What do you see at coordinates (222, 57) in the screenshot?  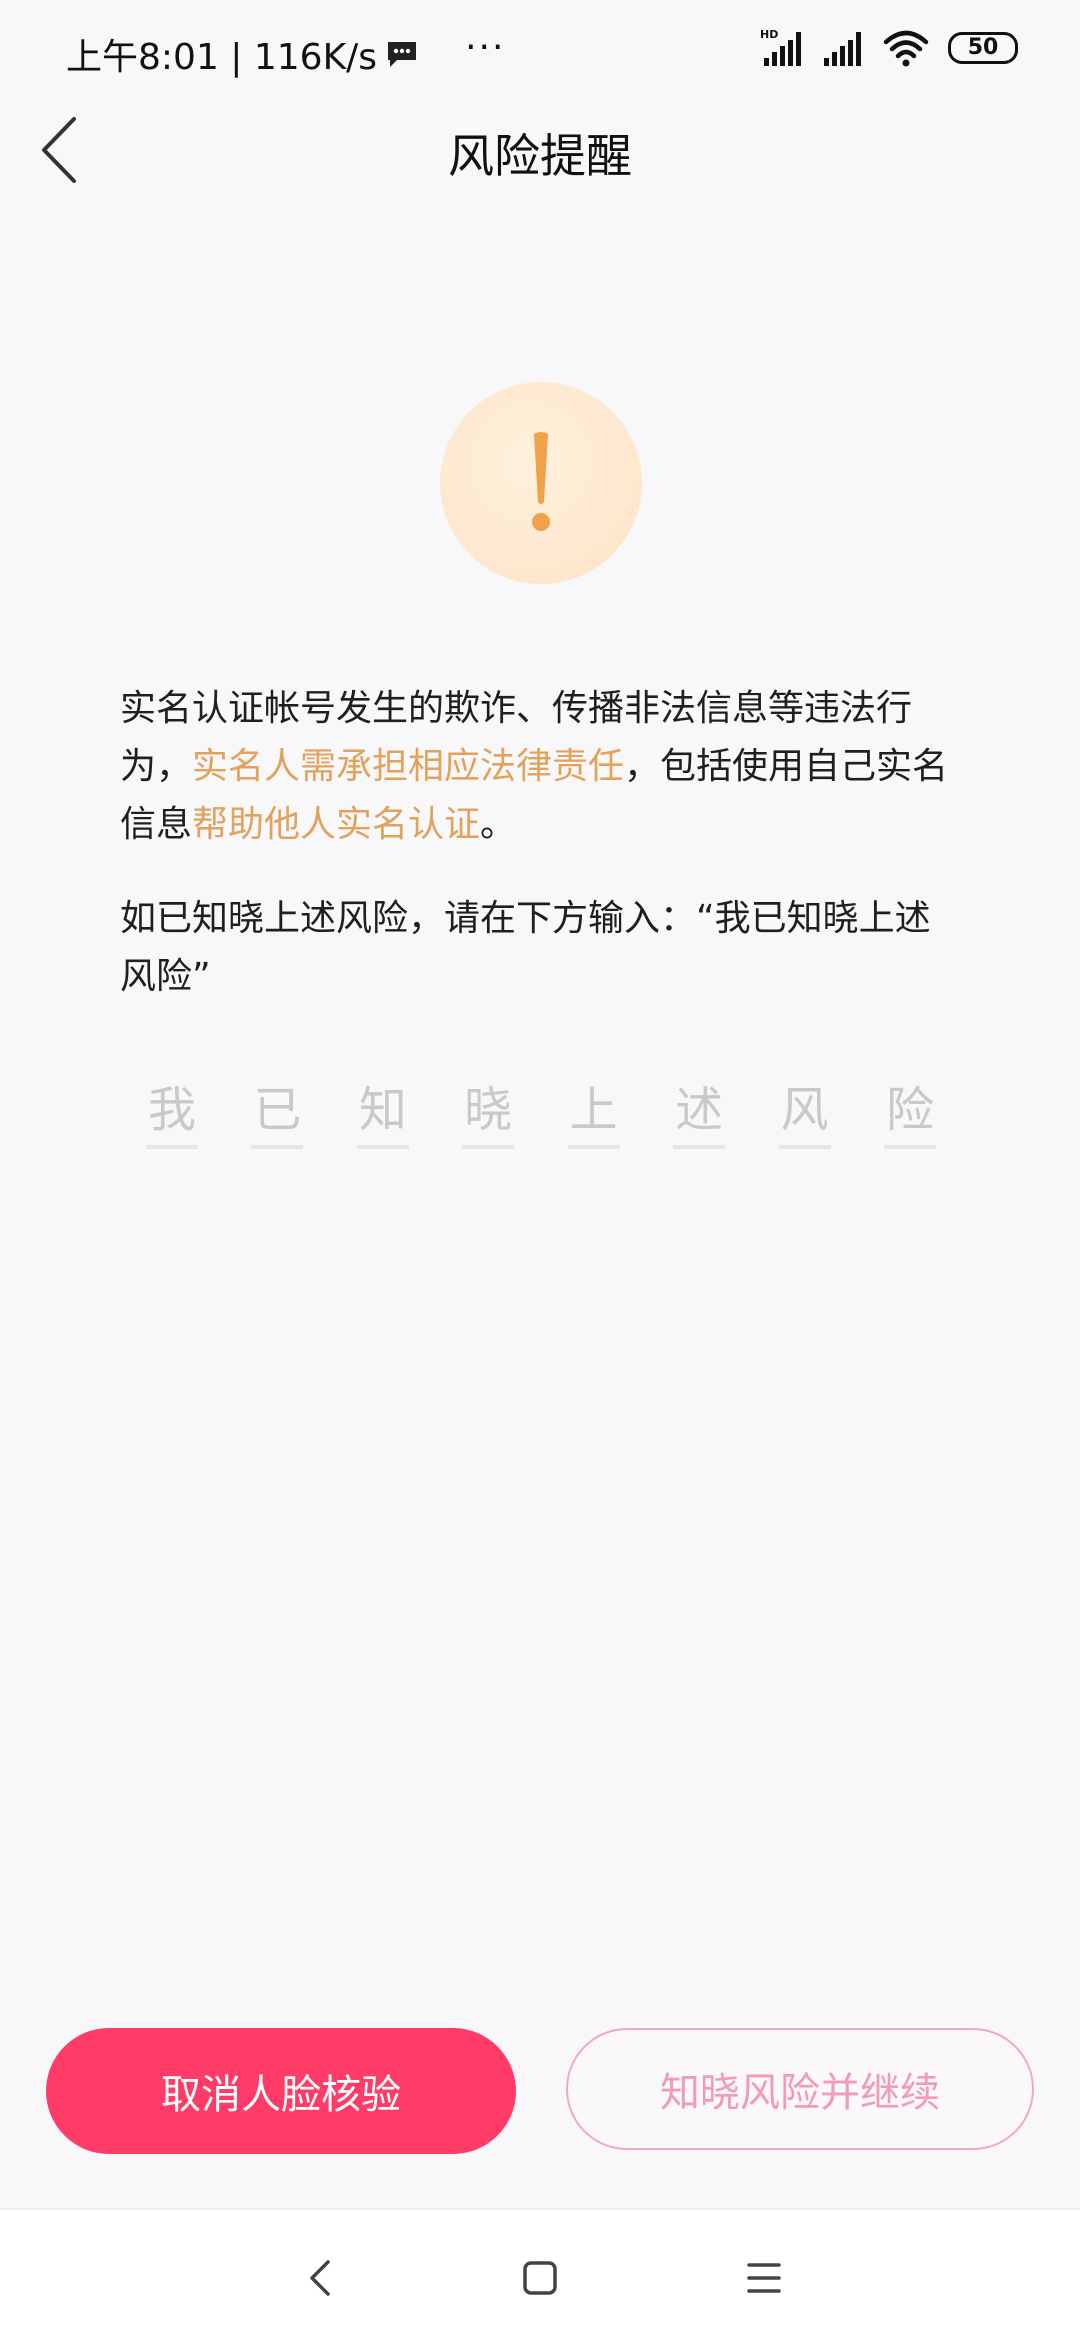 I see `status-time-speed: 上午8:01 | 116K/s` at bounding box center [222, 57].